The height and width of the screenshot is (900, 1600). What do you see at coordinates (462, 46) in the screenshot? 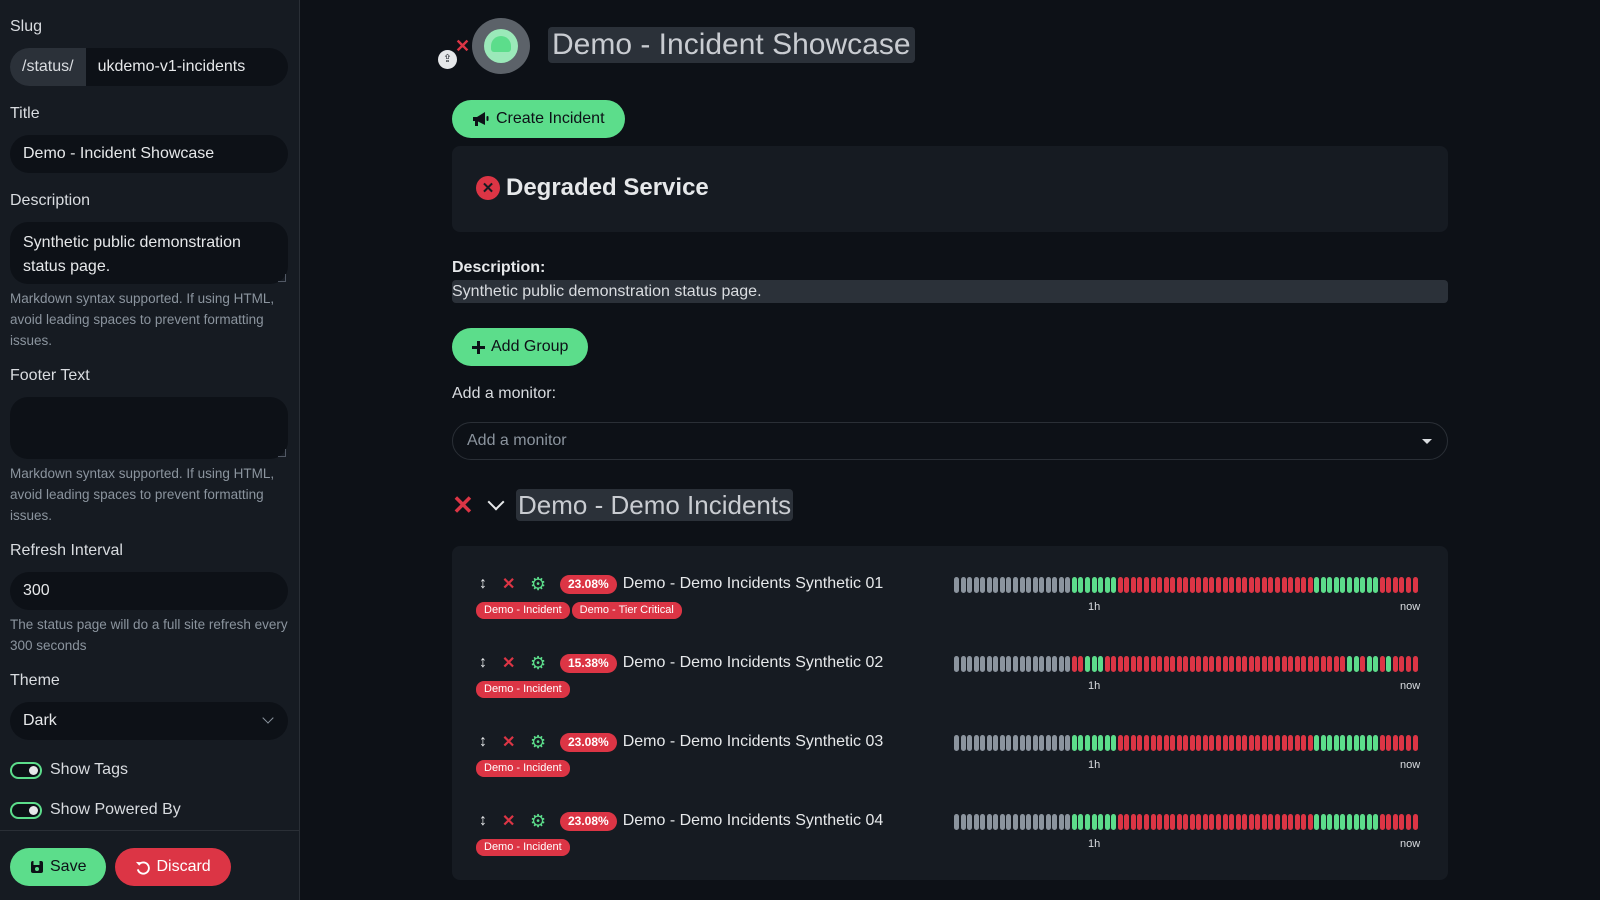
I see `remove-logo-icon: ✕` at bounding box center [462, 46].